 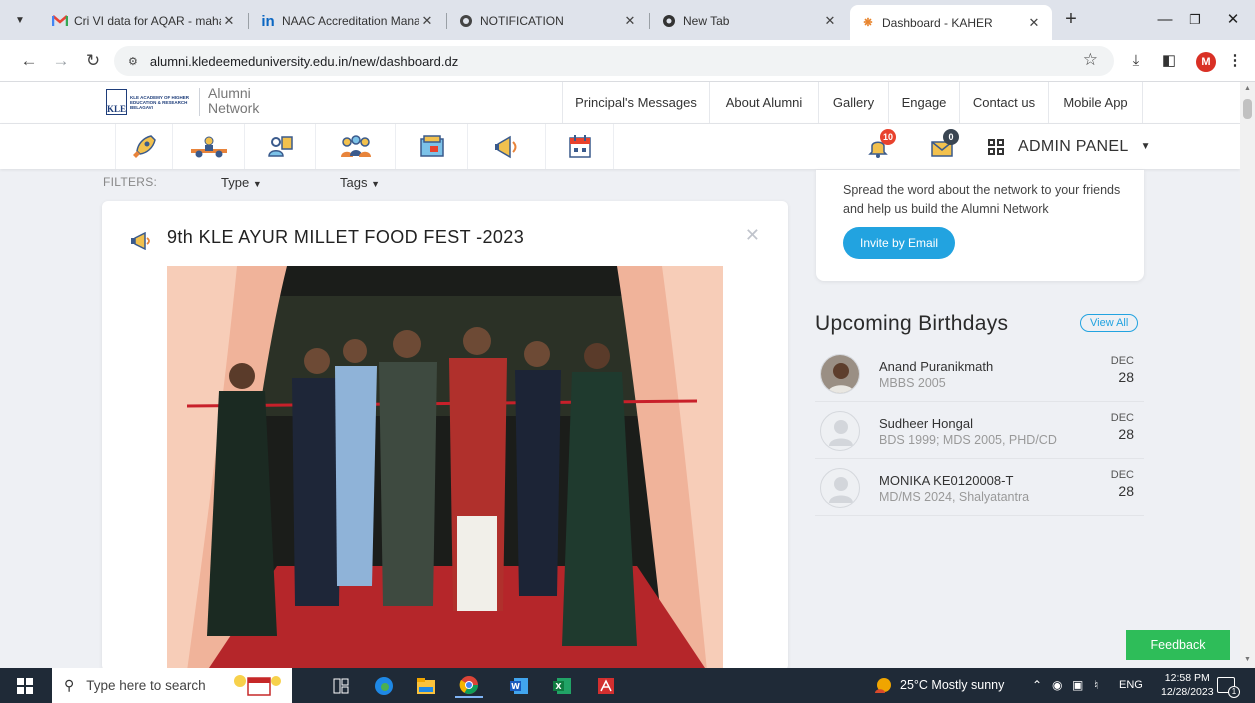 I want to click on minimize-icon: —, so click(x=1165, y=20).